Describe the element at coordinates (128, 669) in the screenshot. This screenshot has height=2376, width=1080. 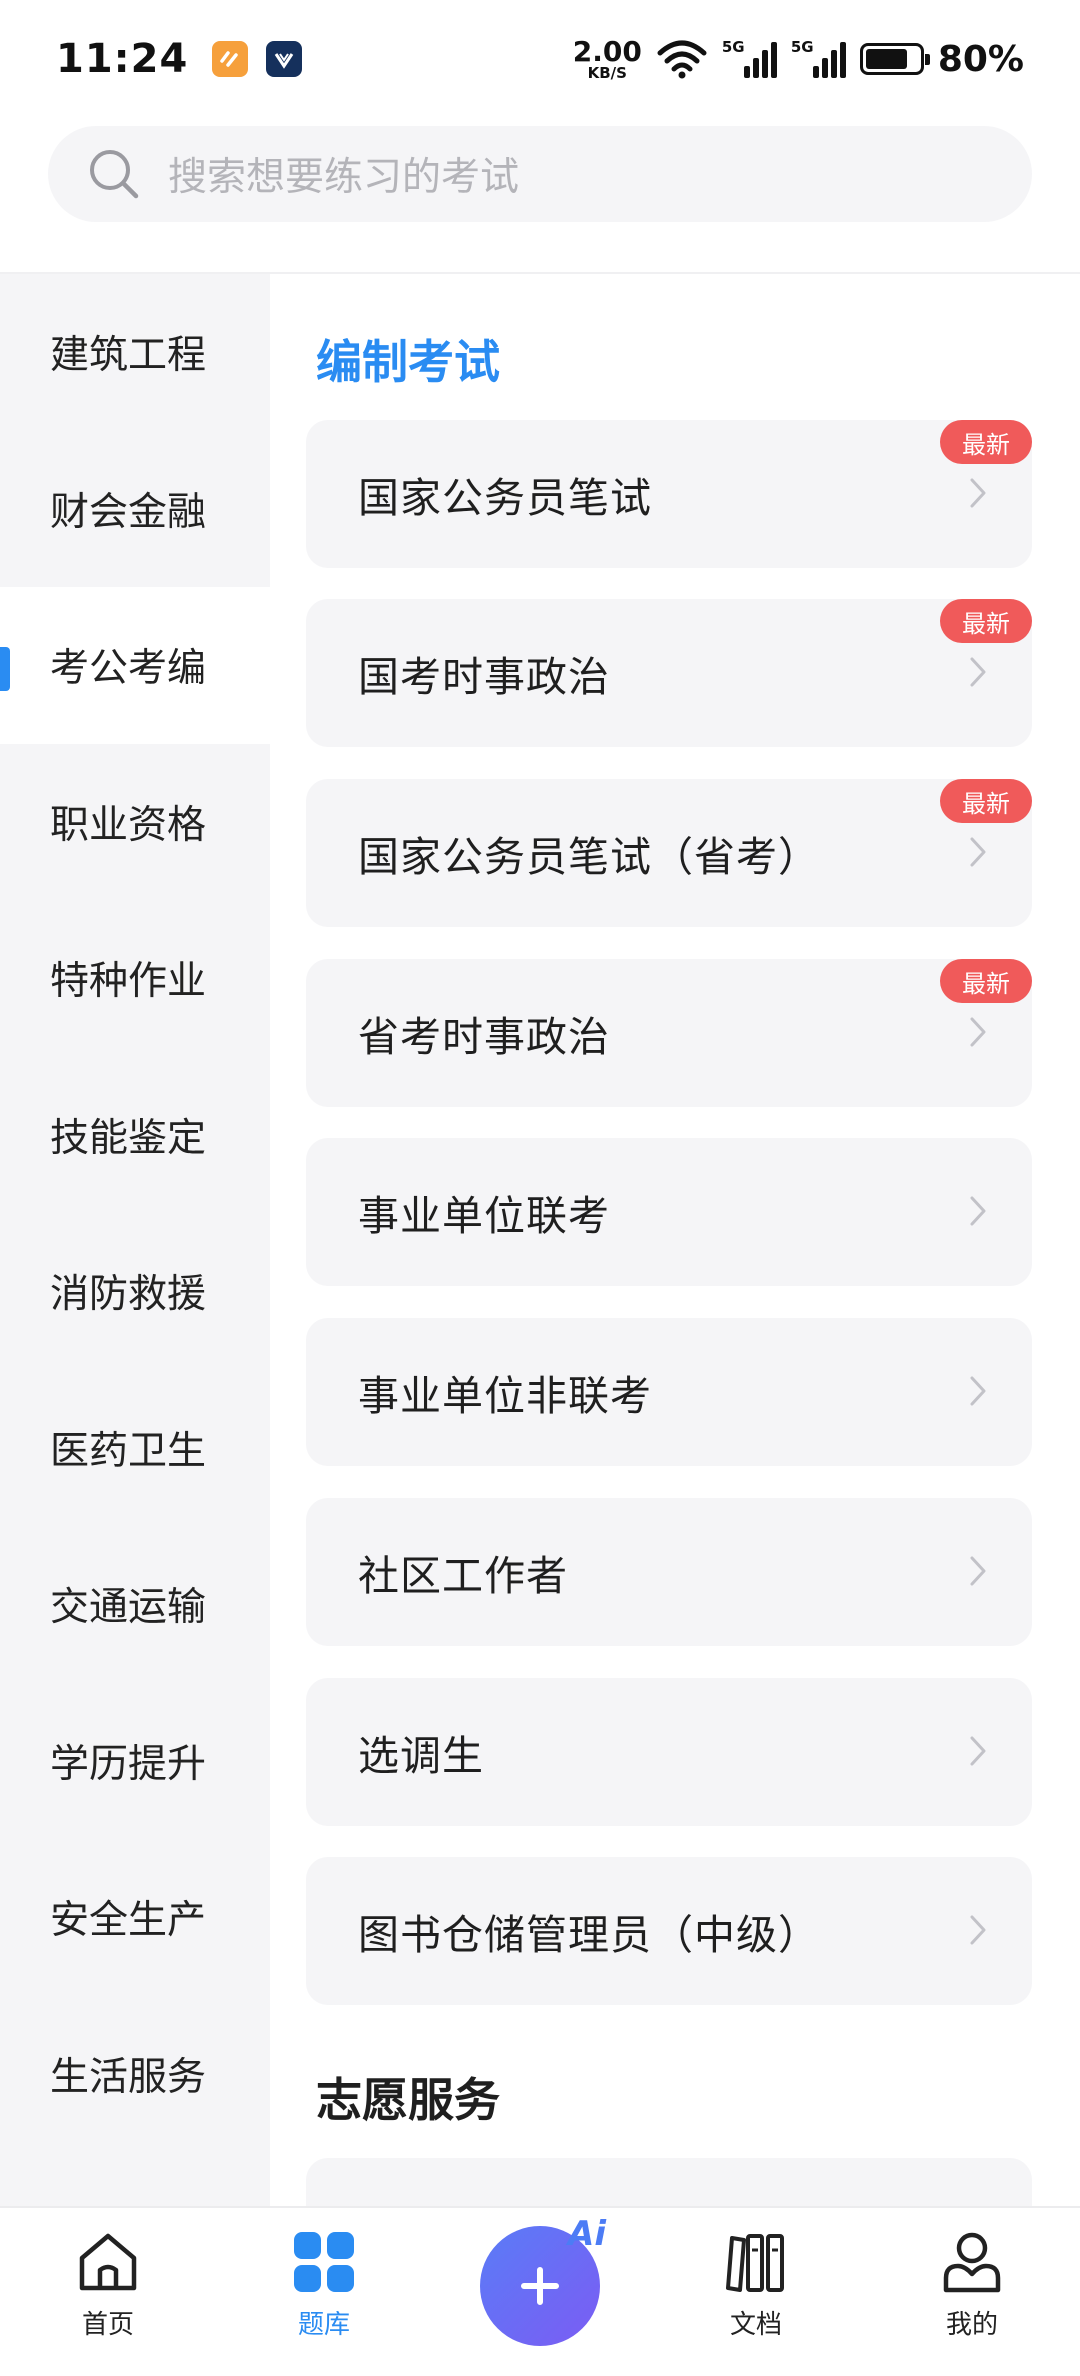
I see `sidebar-item-label: 考公考编` at that location.